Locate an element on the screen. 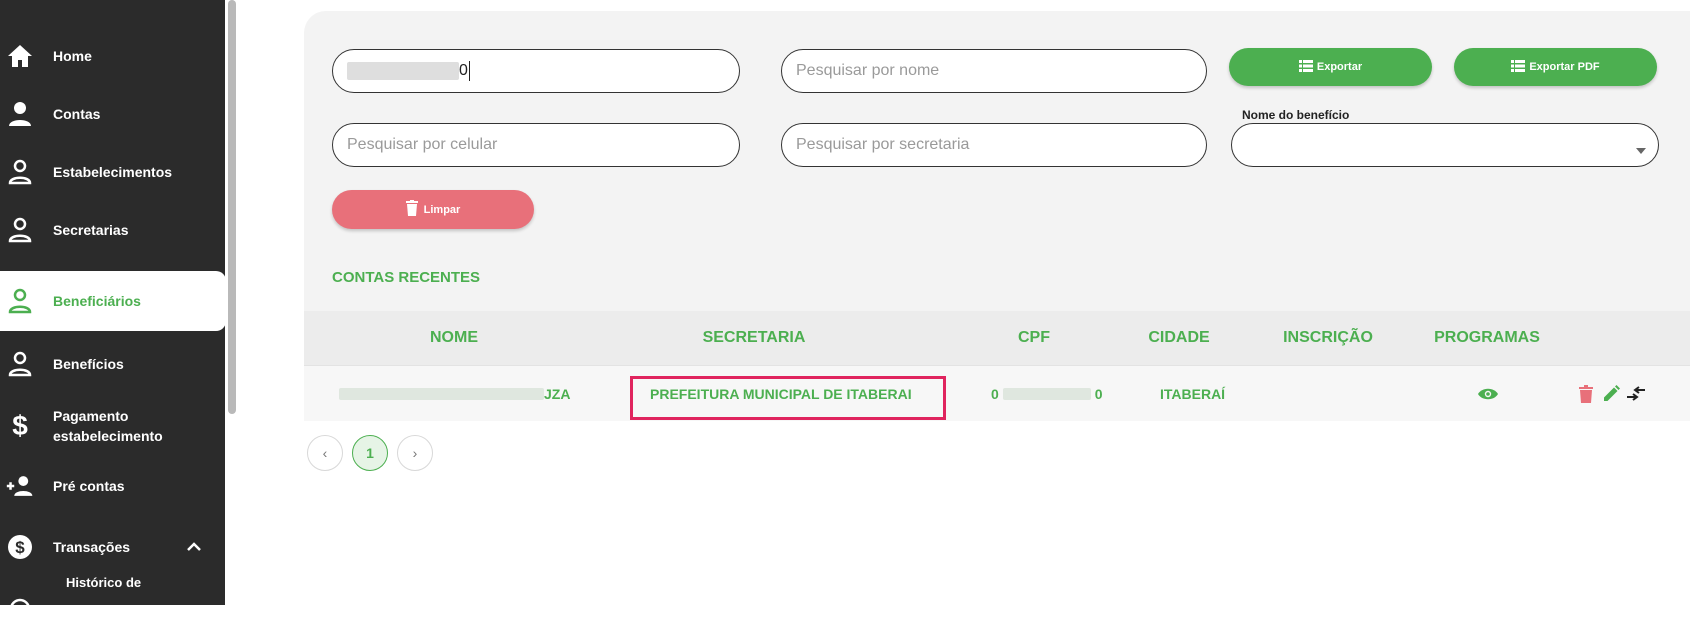 Image resolution: width=1690 pixels, height=637 pixels. secretaria-search-input: Pesquisar por secretaria is located at coordinates (994, 145).